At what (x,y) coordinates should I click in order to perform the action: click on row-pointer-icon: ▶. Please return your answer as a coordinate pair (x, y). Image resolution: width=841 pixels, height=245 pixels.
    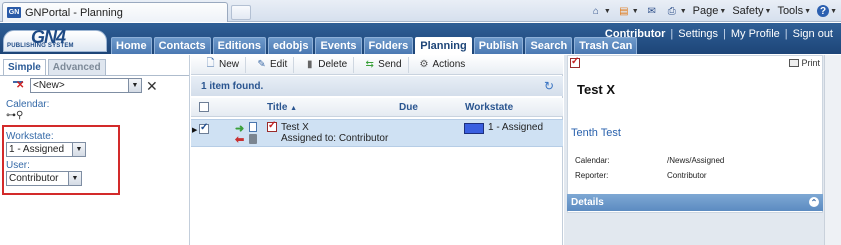
    Looking at the image, I should click on (195, 130).